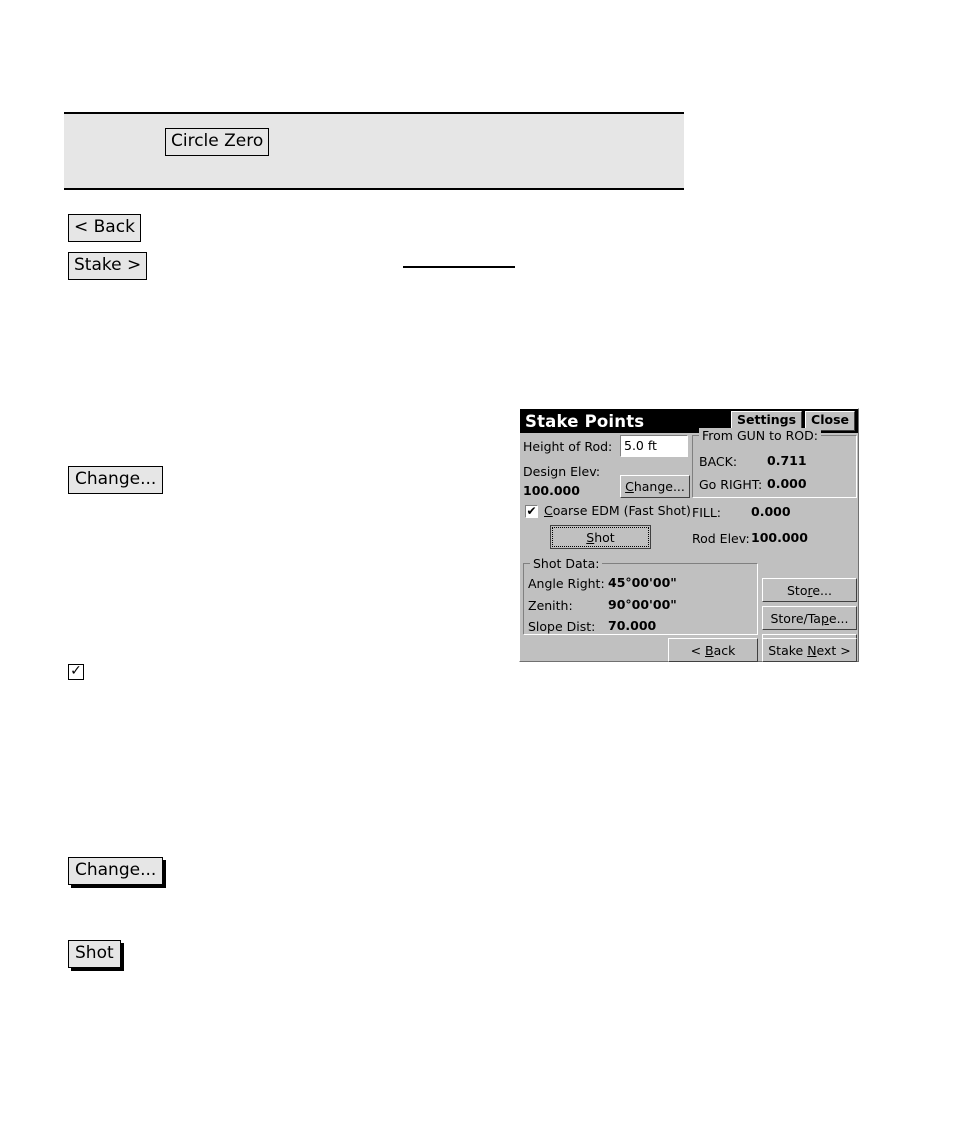 Image resolution: width=954 pixels, height=1146 pixels. Describe the element at coordinates (760, 435) in the screenshot. I see `from-gun-to-rod-title: From GUN to ROD:` at that location.